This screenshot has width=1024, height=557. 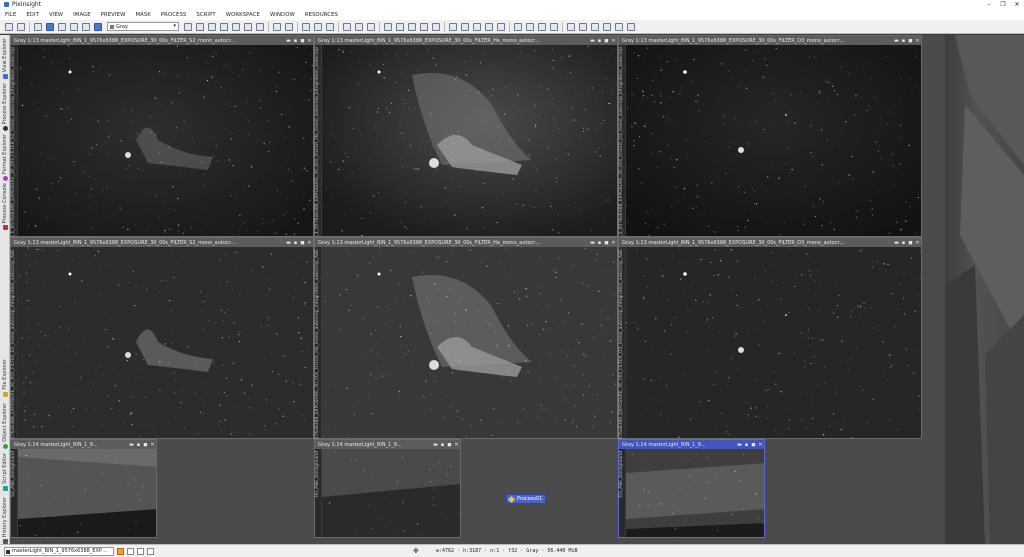 I want to click on tab-format-explorer: Format Explorer, so click(x=5, y=158).